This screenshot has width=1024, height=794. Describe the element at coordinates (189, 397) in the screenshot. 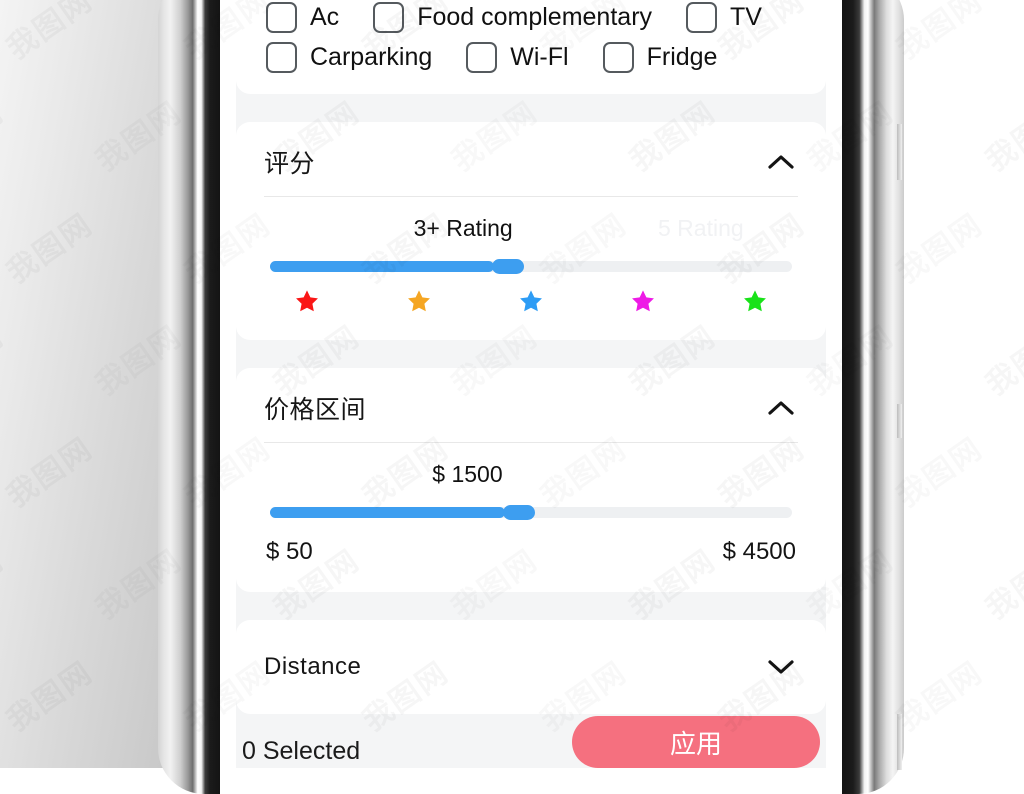

I see `phone-bezel-left` at that location.